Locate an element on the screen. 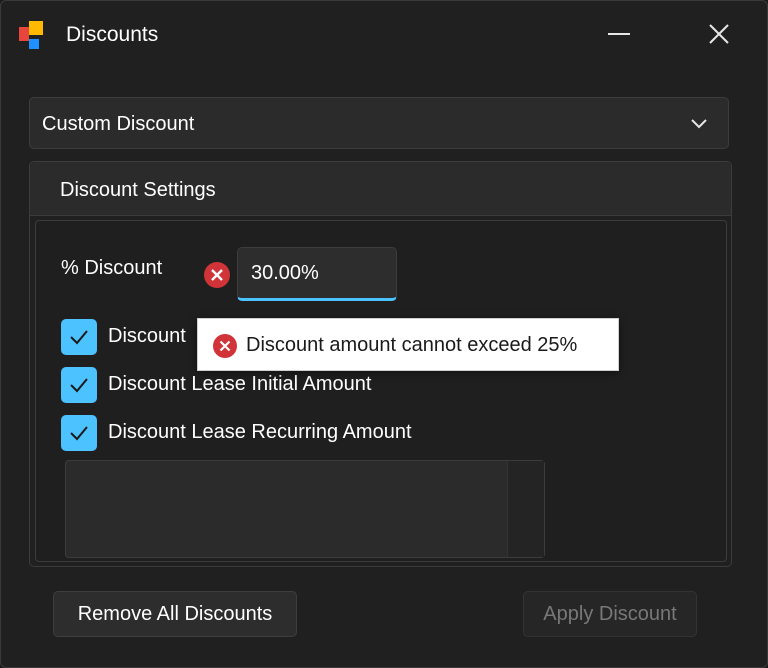 This screenshot has height=668, width=768. app-icon is located at coordinates (35, 36).